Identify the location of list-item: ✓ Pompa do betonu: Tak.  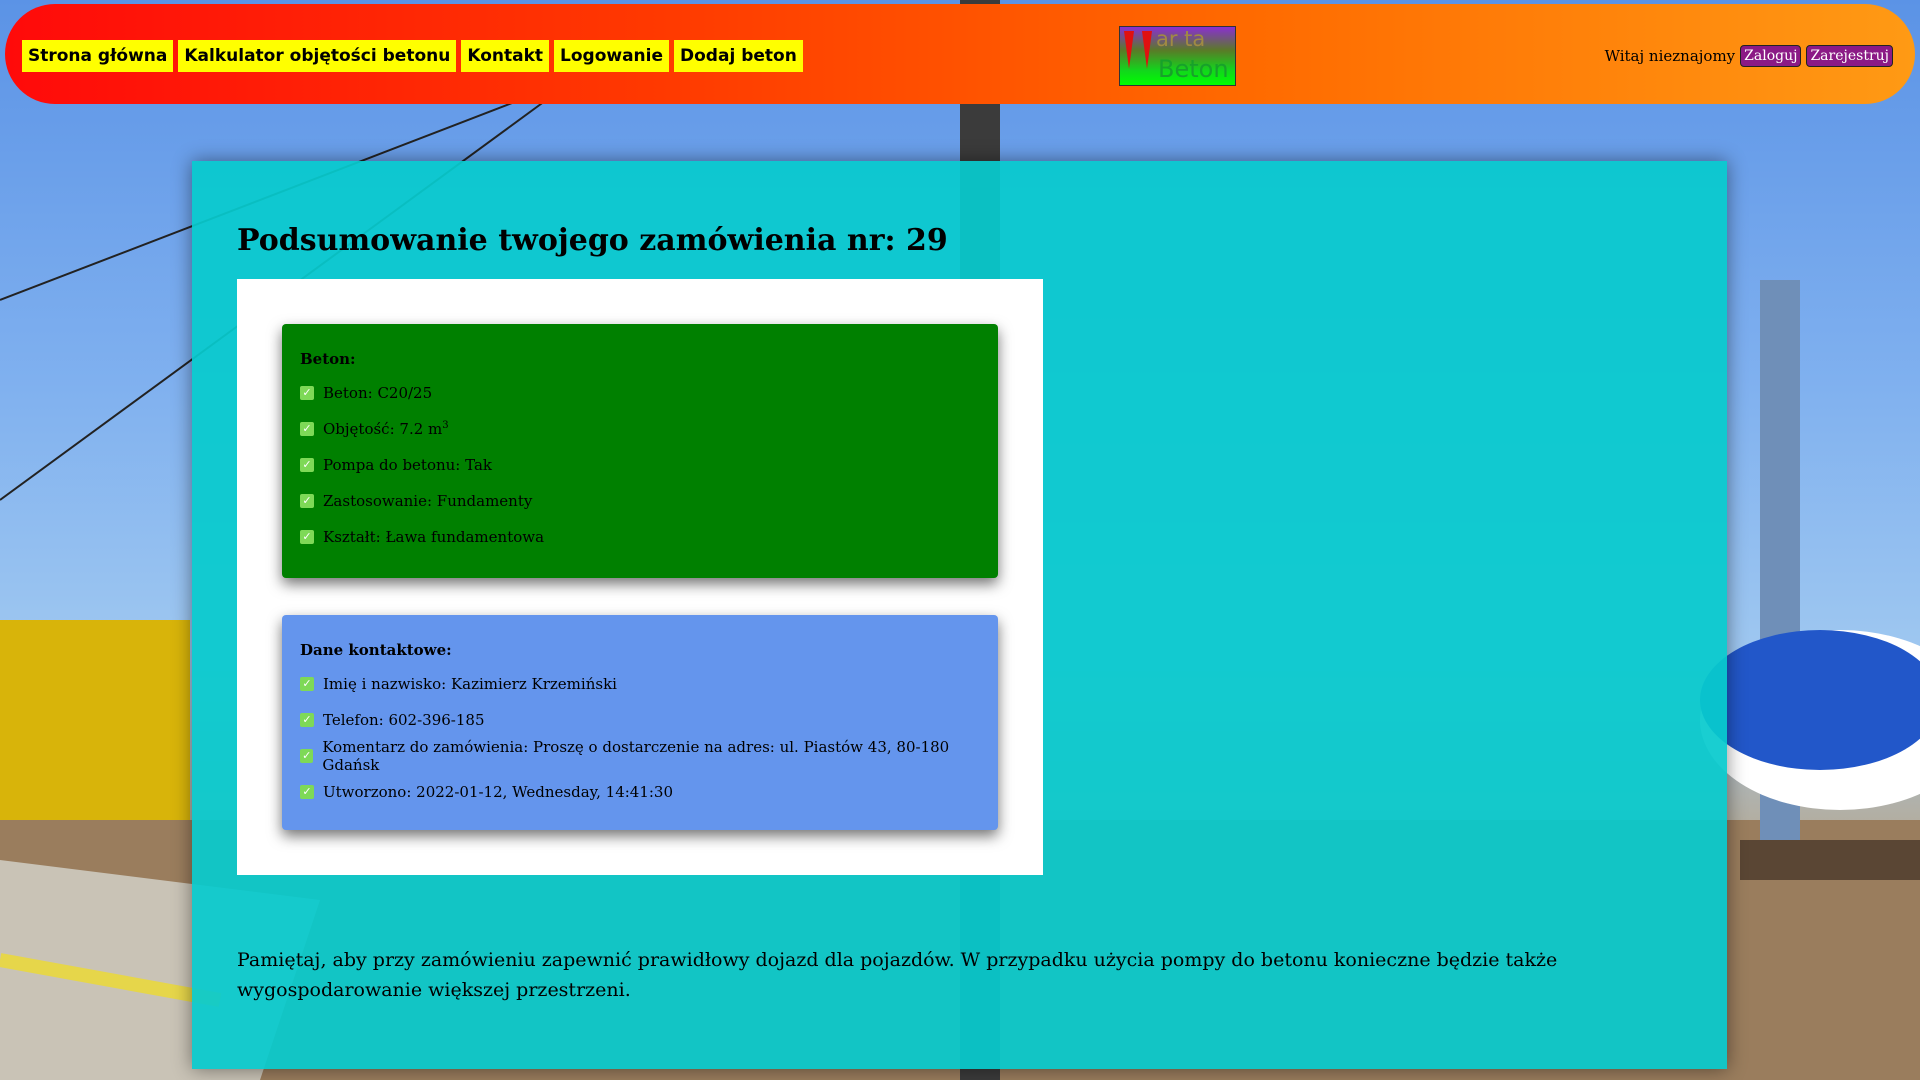
(640, 465).